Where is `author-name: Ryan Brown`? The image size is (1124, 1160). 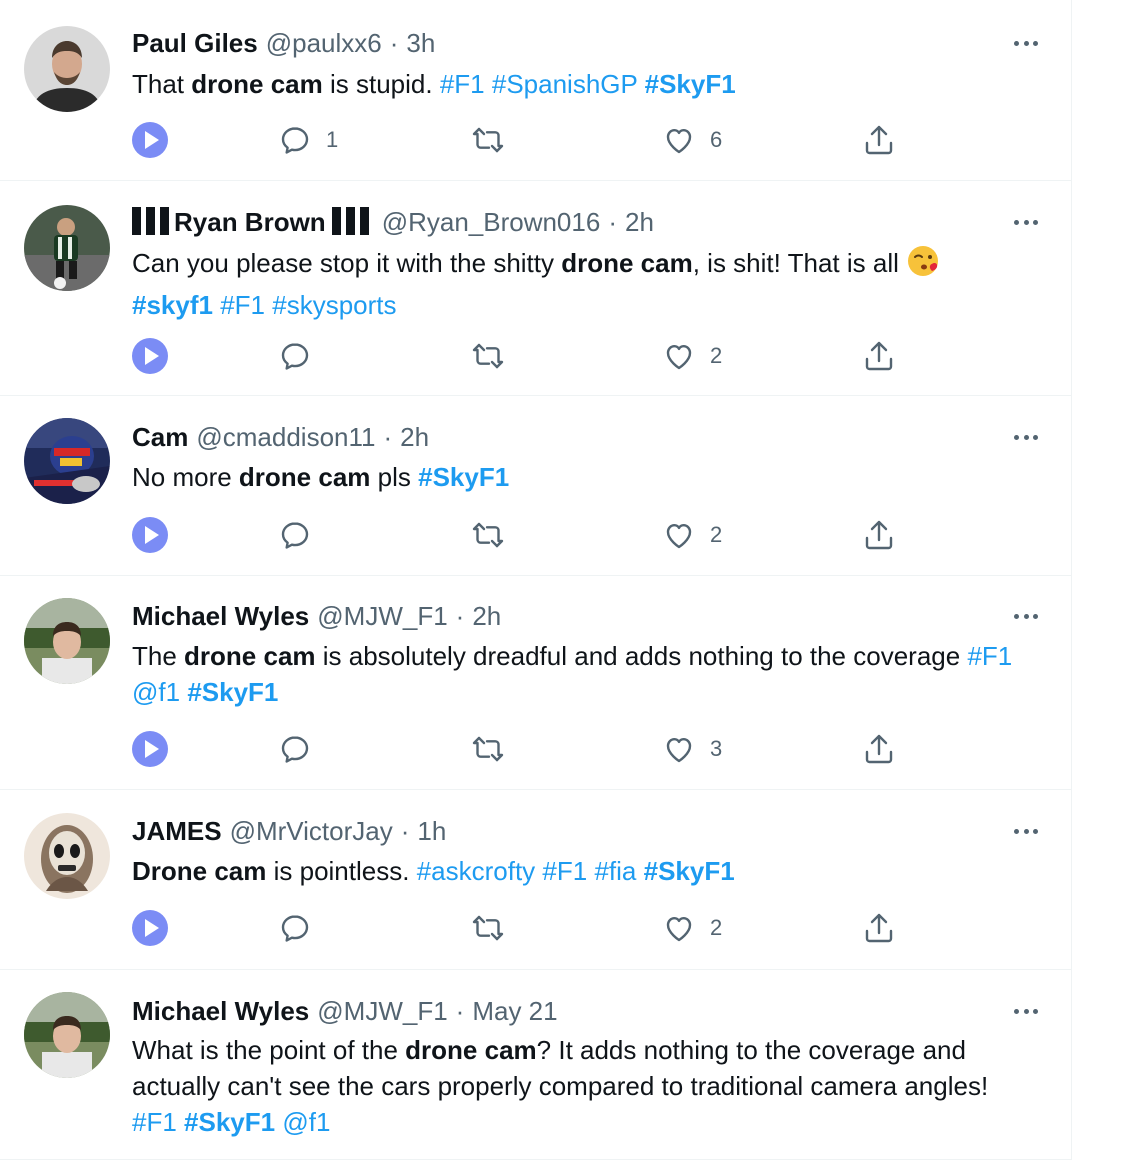
author-name: Ryan Brown is located at coordinates (253, 222).